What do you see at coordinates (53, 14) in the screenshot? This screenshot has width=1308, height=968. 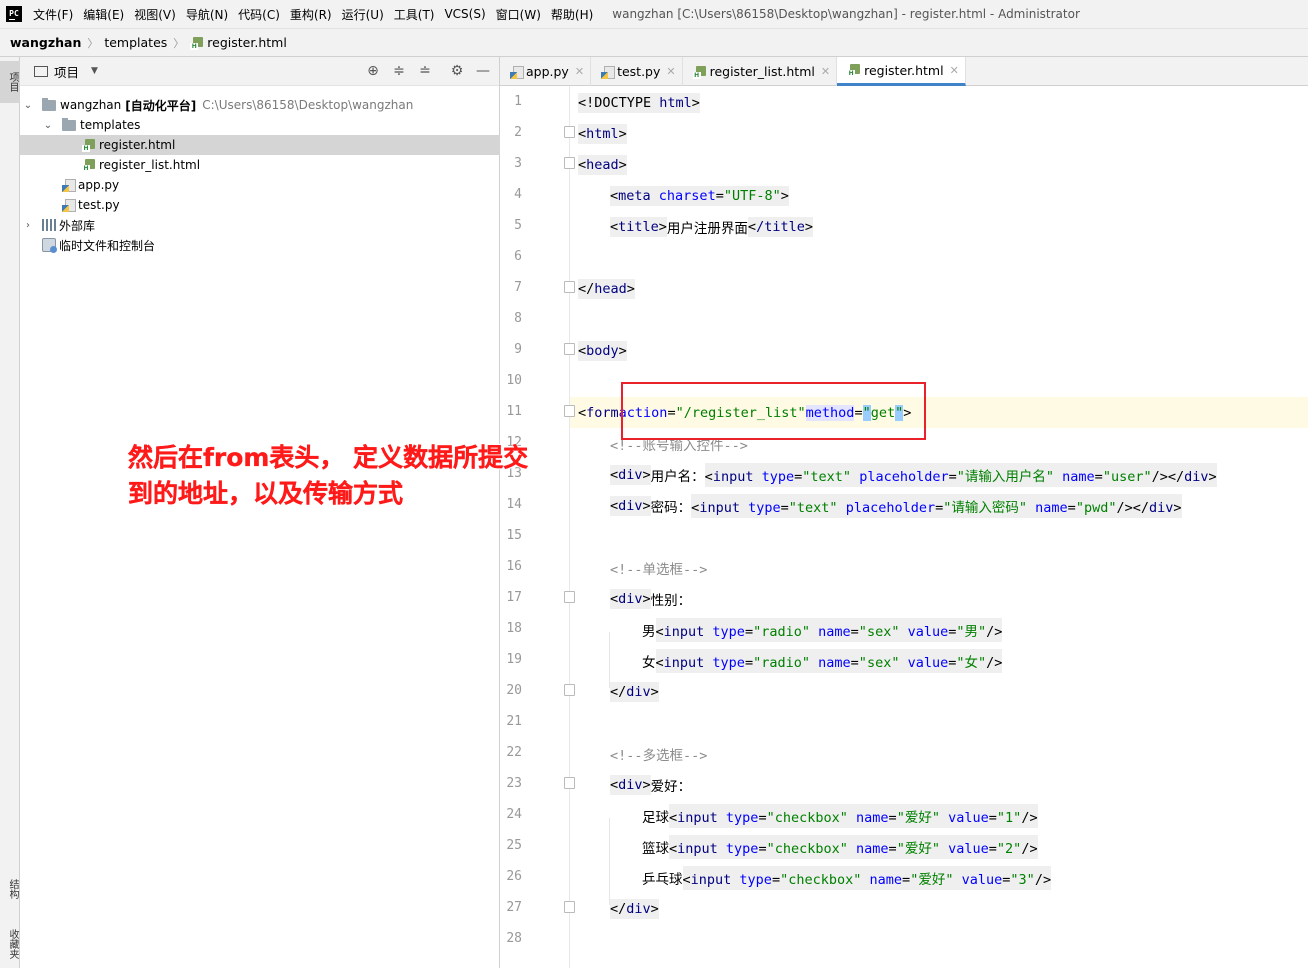 I see `menu-file: 文件(F)` at bounding box center [53, 14].